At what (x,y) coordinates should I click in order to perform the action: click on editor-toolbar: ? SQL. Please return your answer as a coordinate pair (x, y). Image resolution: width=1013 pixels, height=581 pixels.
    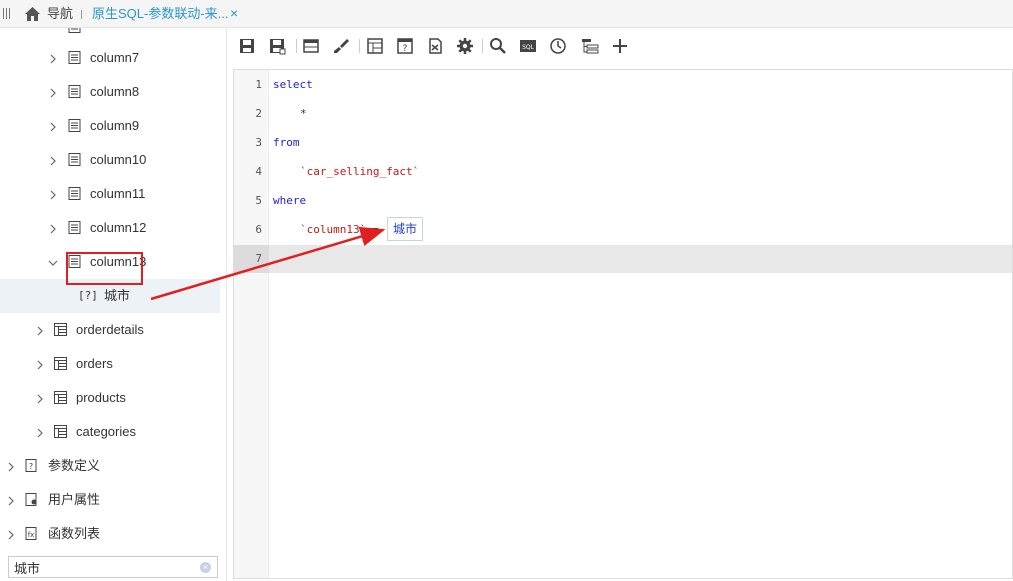
    Looking at the image, I should click on (434, 46).